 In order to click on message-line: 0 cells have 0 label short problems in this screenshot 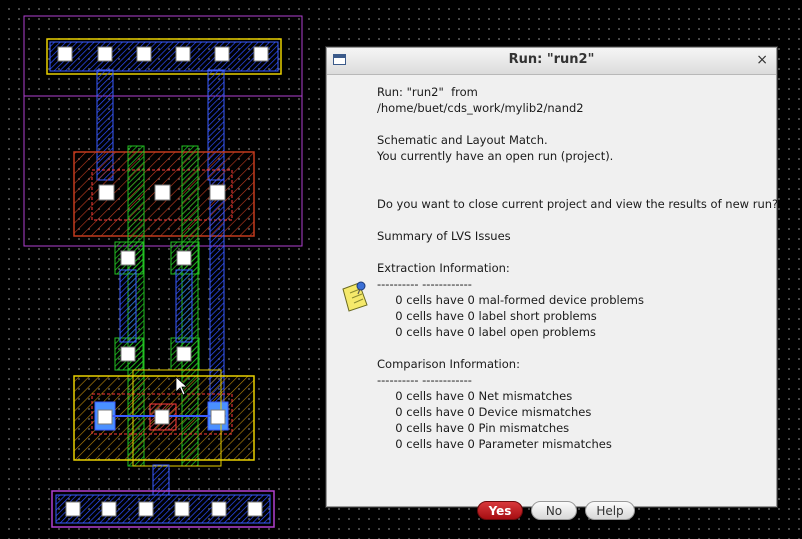, I will do `click(487, 316)`.